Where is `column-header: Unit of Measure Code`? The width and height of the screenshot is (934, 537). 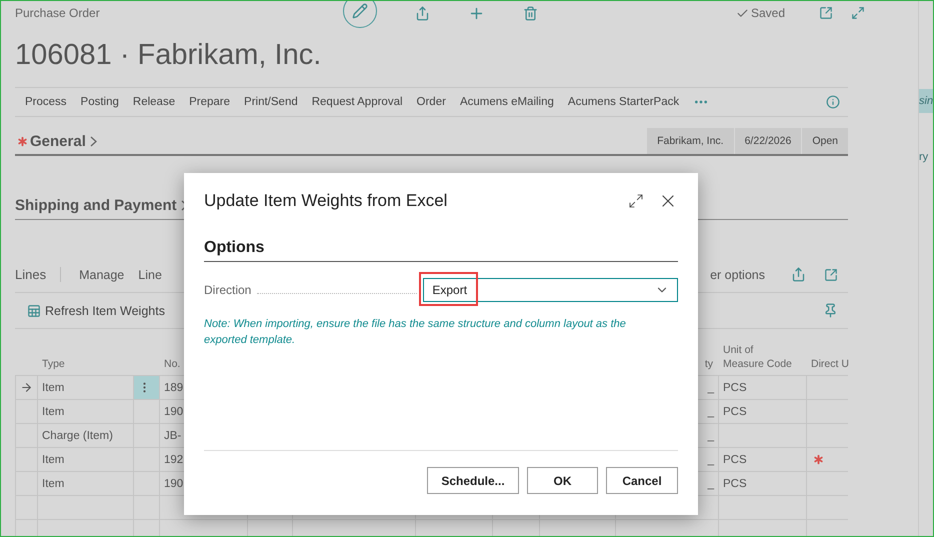
column-header: Unit of Measure Code is located at coordinates (758, 357).